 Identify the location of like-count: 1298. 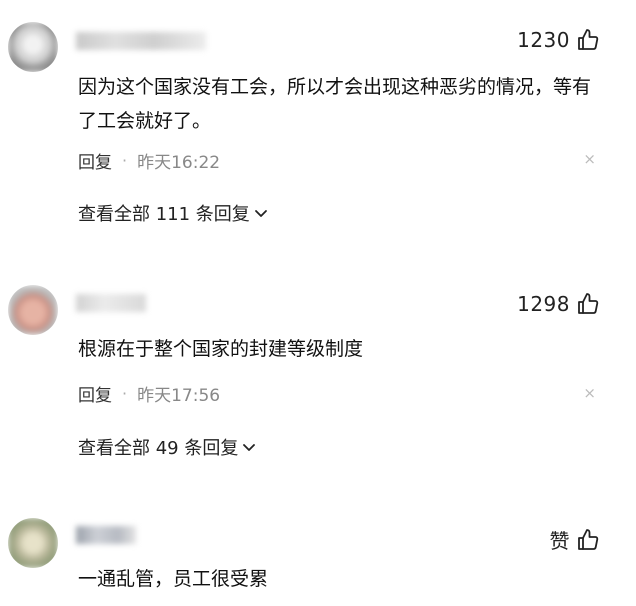
(543, 304).